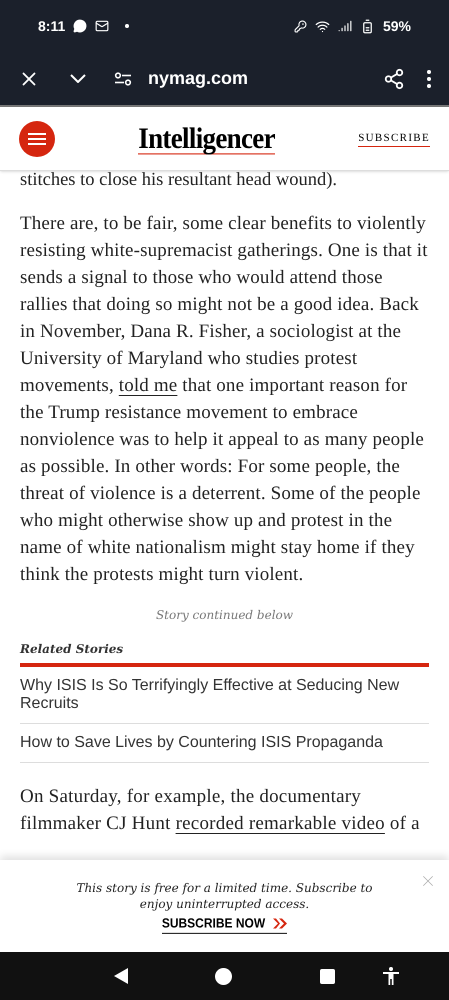  Describe the element at coordinates (148, 385) in the screenshot. I see `article-link: told me` at that location.